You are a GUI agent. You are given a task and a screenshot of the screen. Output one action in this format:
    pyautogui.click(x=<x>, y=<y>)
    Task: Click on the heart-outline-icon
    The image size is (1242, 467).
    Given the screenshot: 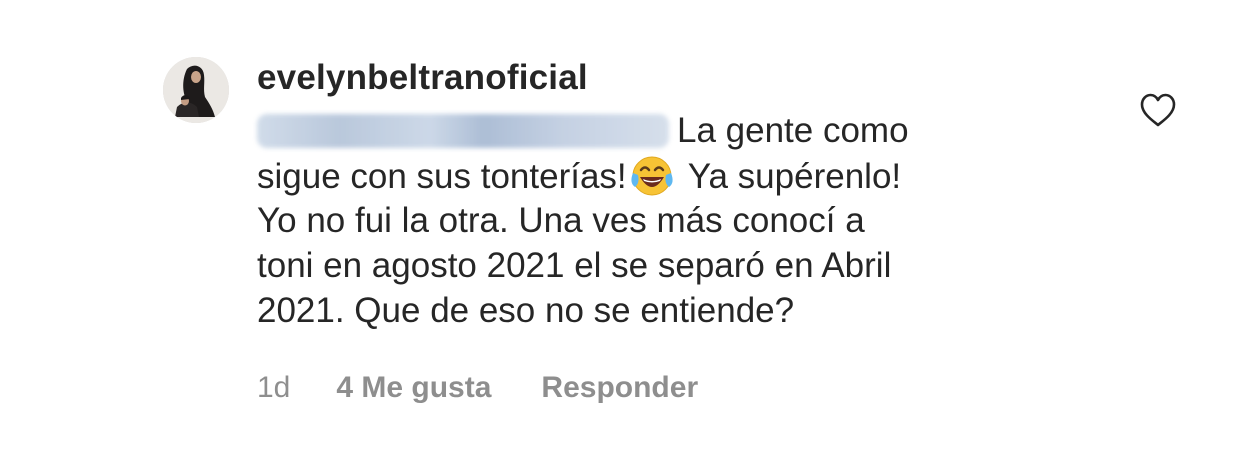 What is the action you would take?
    pyautogui.click(x=1158, y=110)
    